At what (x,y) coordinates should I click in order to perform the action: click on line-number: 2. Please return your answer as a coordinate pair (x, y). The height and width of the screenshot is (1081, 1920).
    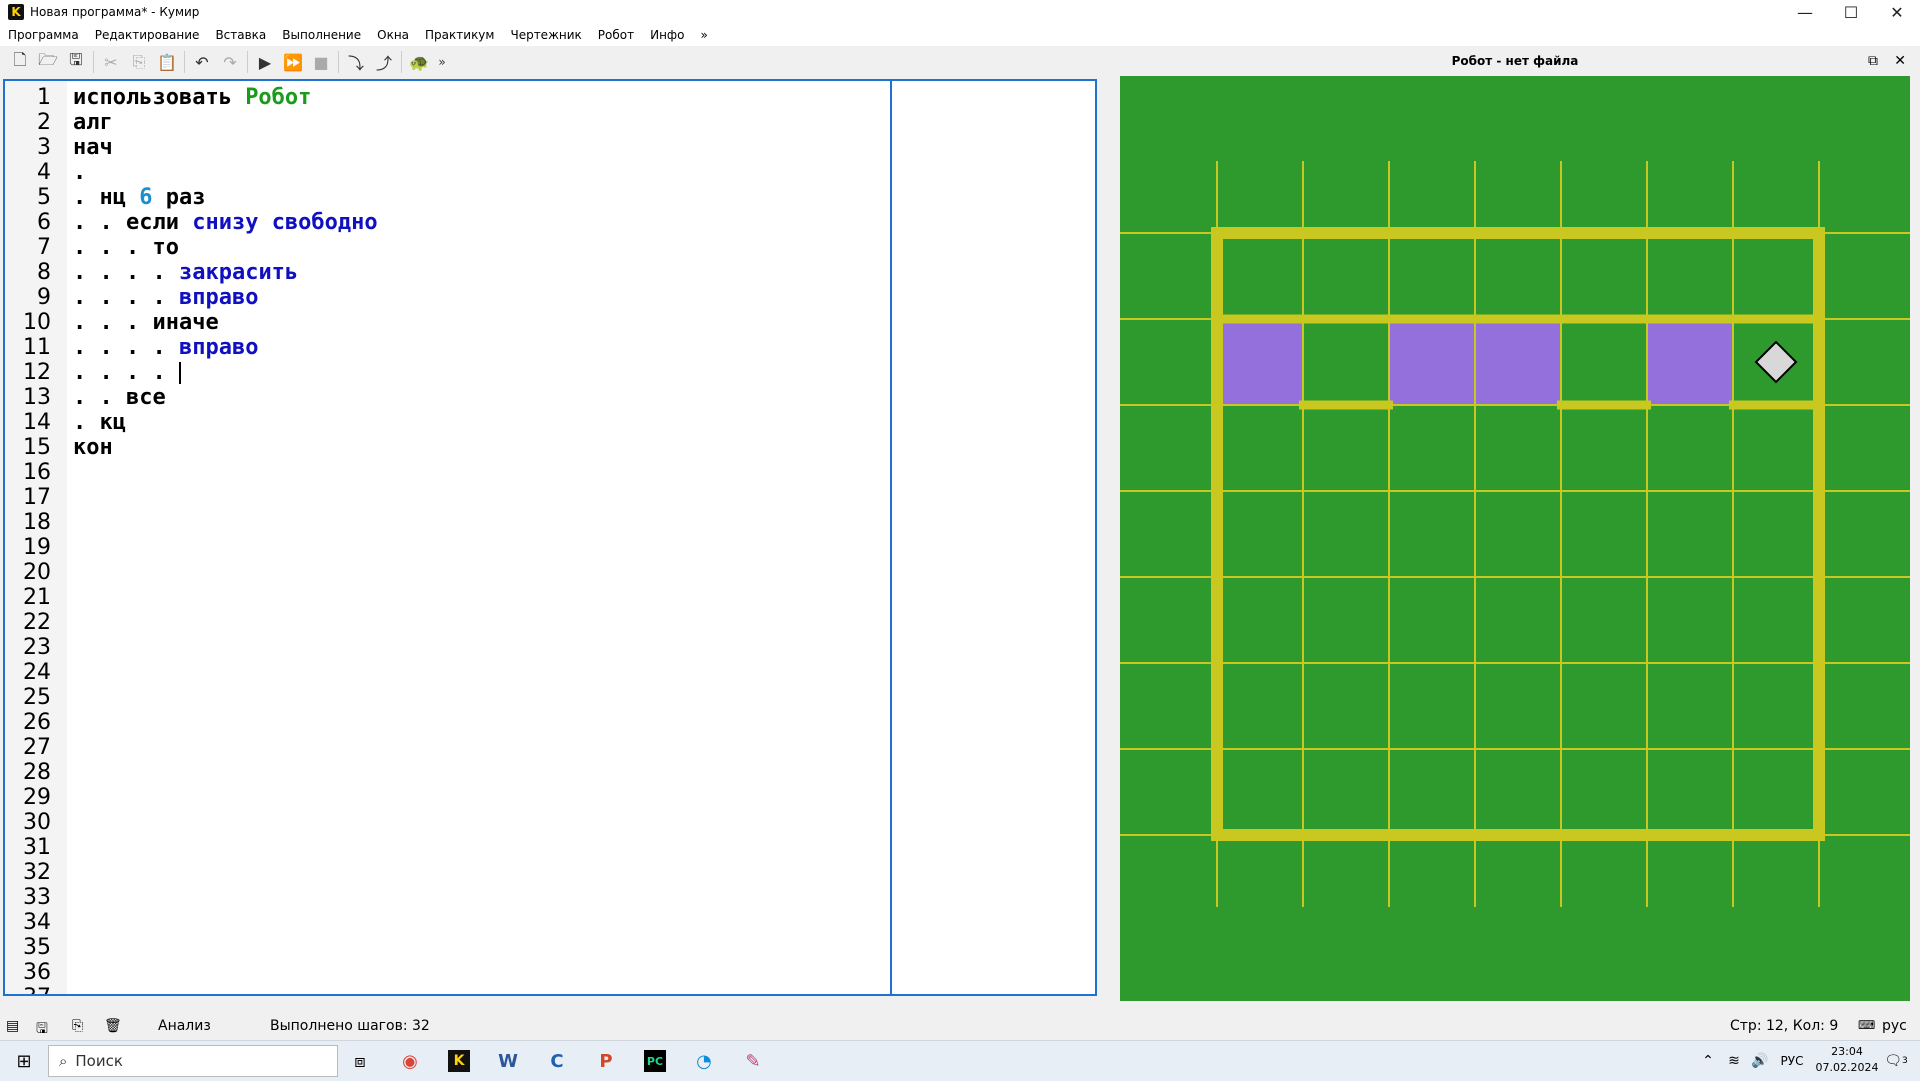
    Looking at the image, I should click on (44, 122).